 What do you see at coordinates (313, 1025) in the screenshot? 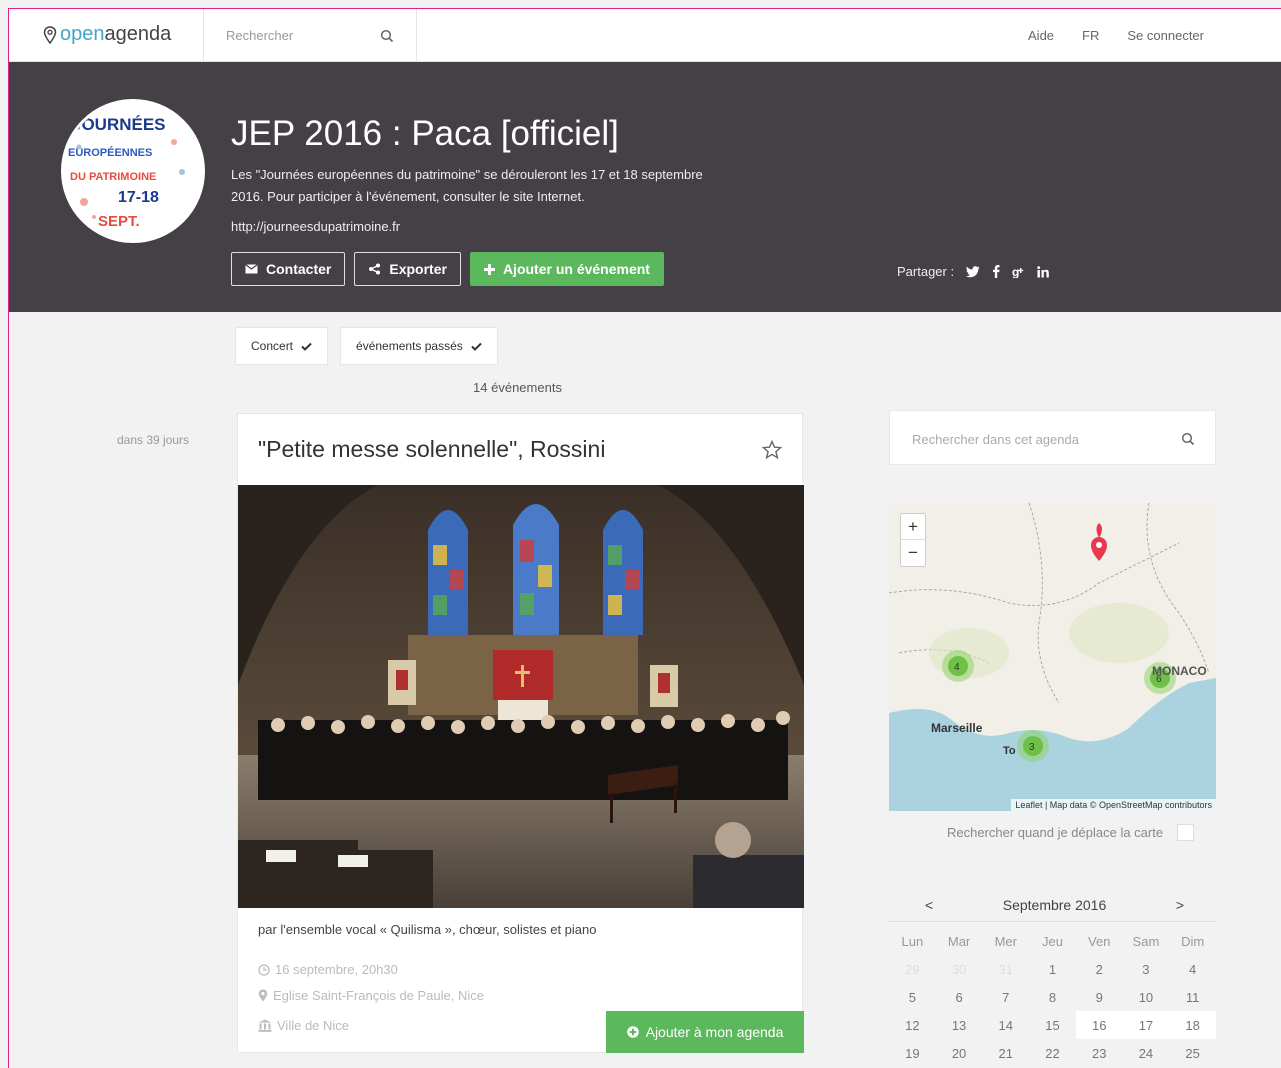
I see `event-organizer: Ville de Nice` at bounding box center [313, 1025].